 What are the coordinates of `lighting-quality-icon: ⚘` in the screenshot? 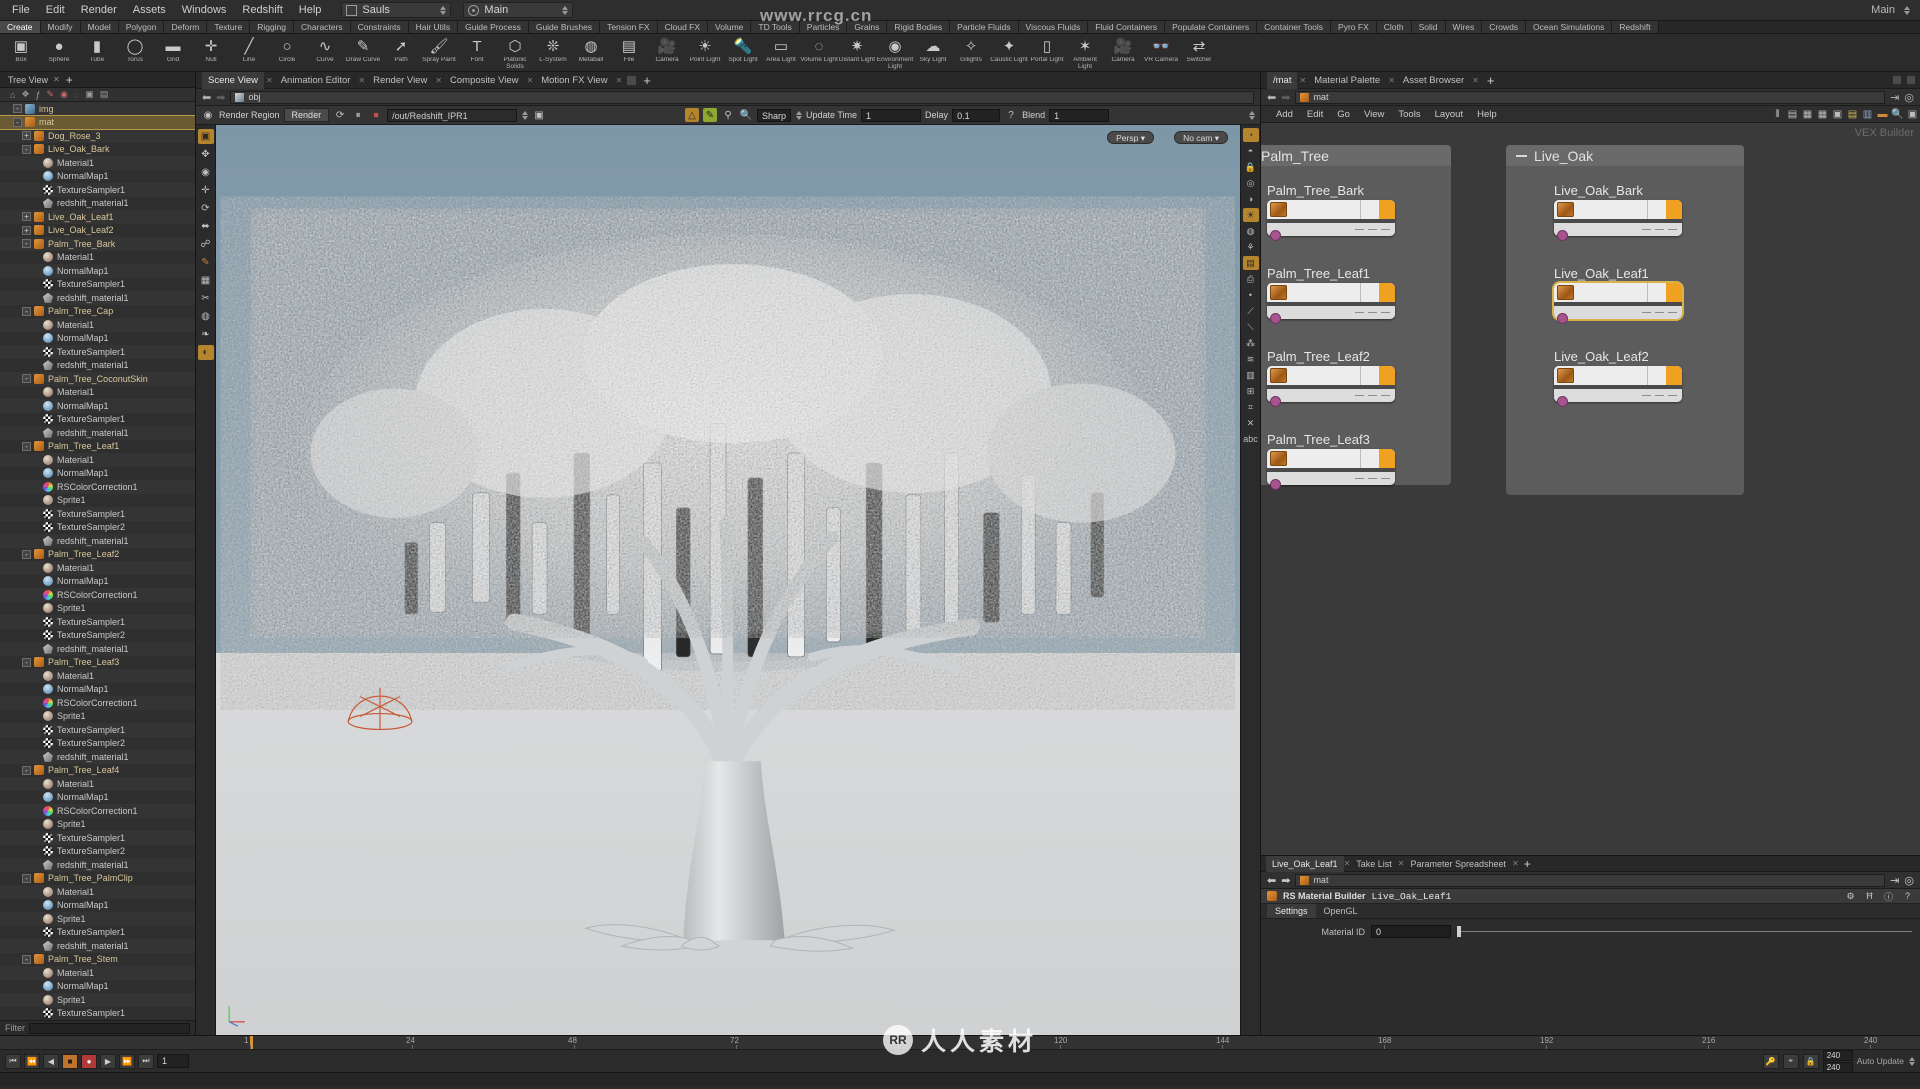 It's located at (1251, 247).